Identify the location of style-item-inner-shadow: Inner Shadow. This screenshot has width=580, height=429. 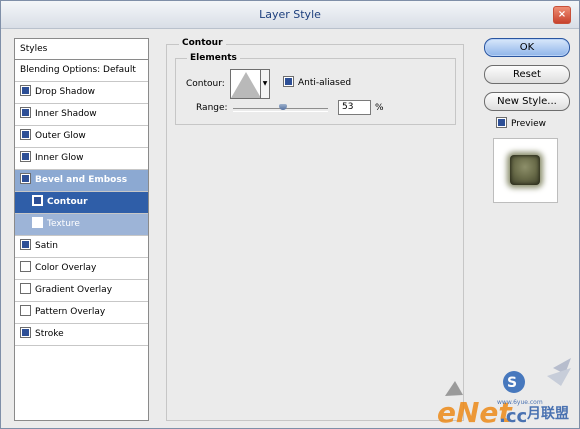
(81, 115).